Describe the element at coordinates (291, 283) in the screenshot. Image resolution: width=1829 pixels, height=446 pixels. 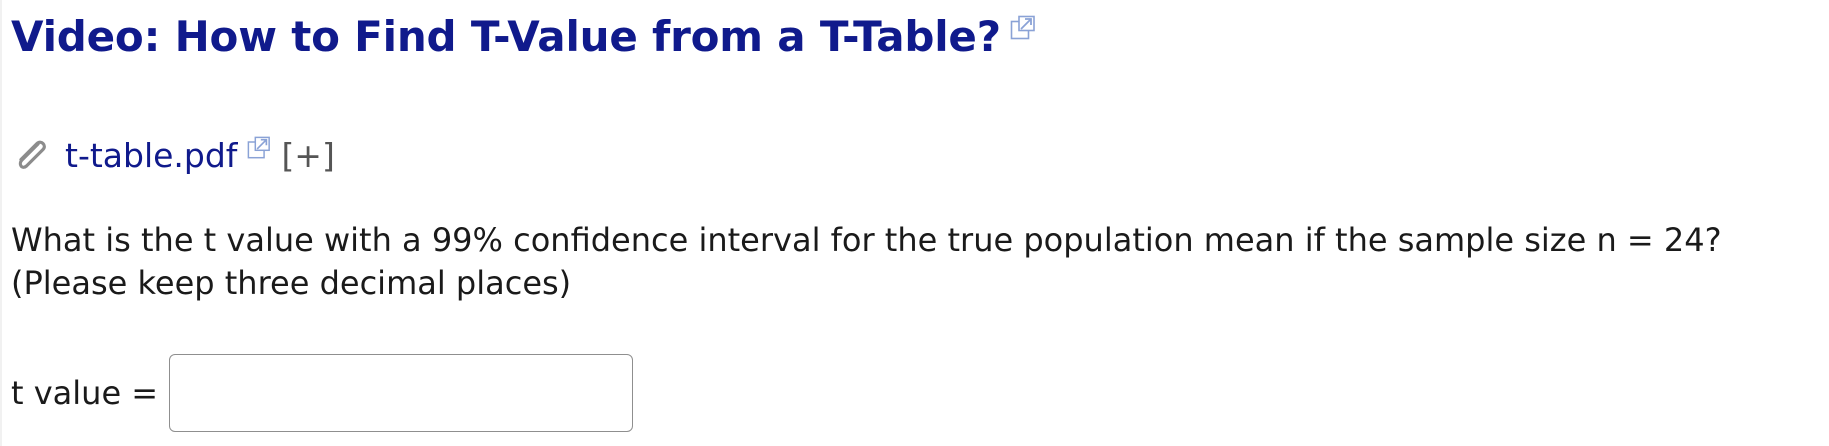
I see `question-instruction: (Please keep three decimal places)` at that location.